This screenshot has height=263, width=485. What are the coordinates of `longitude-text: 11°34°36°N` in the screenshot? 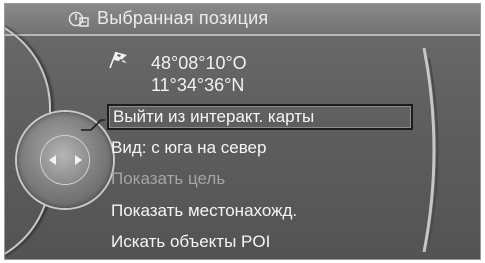 It's located at (198, 85).